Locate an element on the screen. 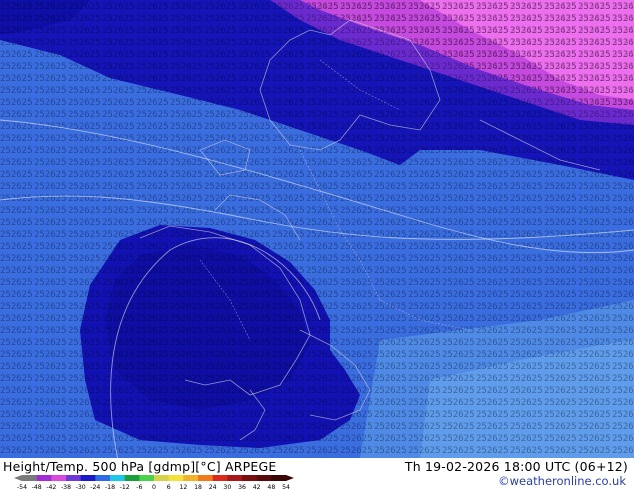 The height and width of the screenshot is (490, 634). colorbar-tick-label: 24 is located at coordinates (213, 487).